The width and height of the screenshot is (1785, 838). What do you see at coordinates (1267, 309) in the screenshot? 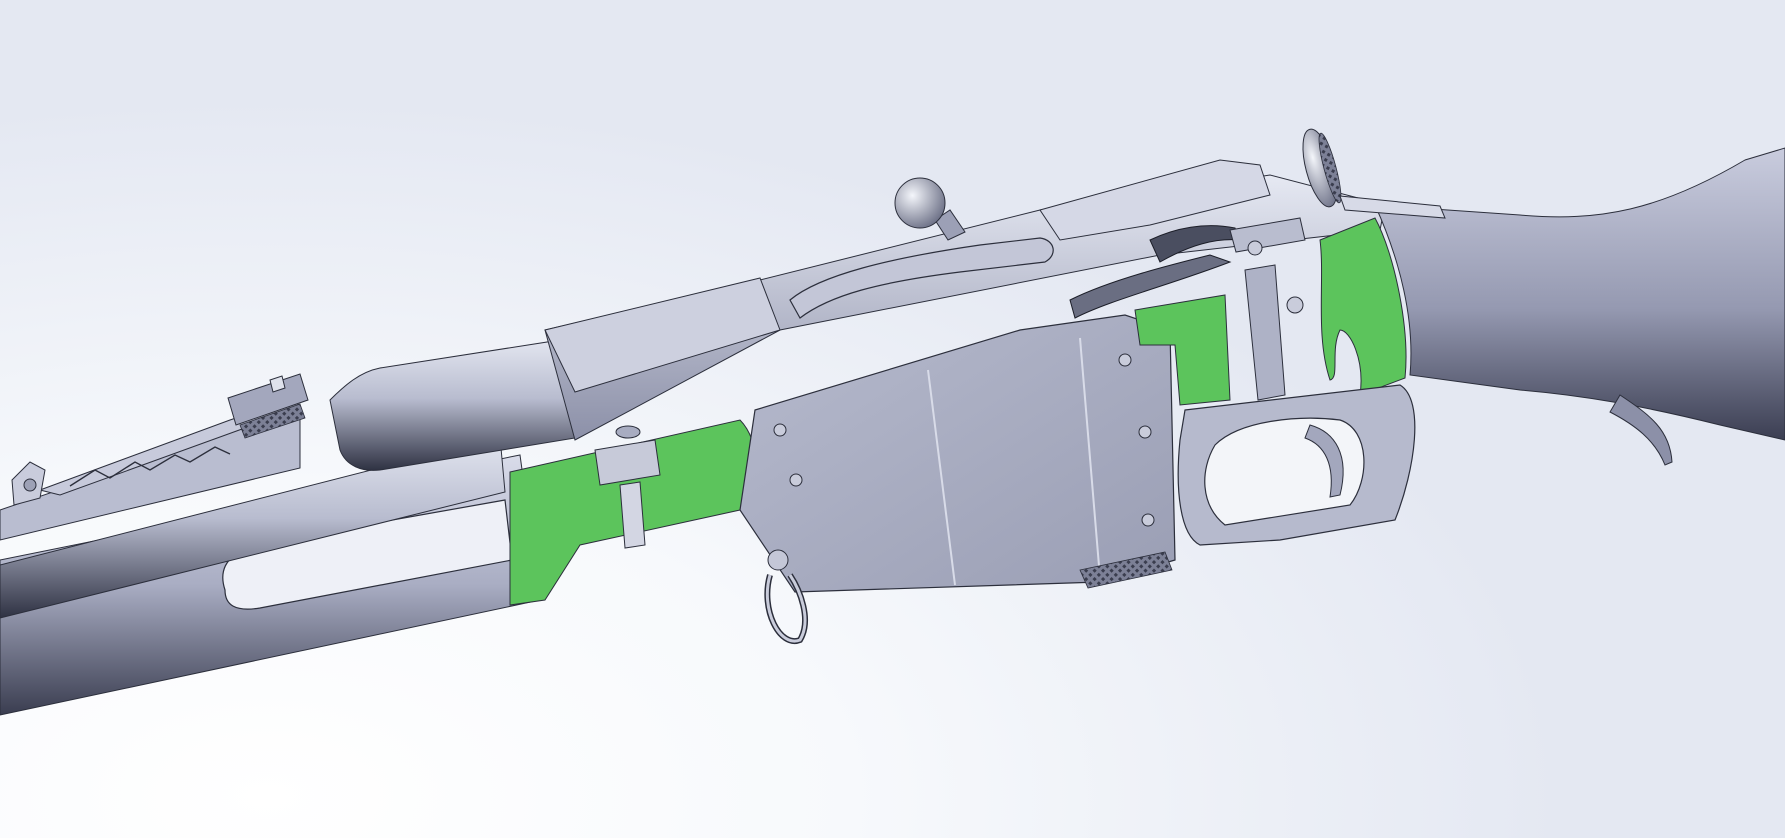
I see `trigger-mechanism-parts` at bounding box center [1267, 309].